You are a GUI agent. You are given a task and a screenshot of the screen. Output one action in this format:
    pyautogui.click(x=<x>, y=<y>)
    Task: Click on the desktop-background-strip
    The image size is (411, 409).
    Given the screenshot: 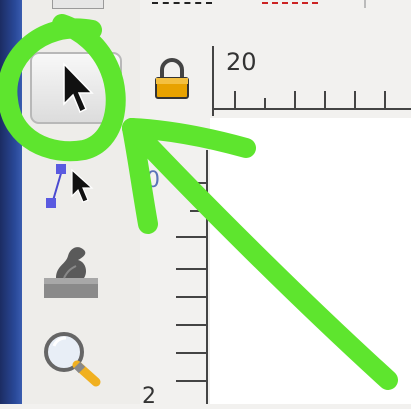 What is the action you would take?
    pyautogui.click(x=11, y=202)
    